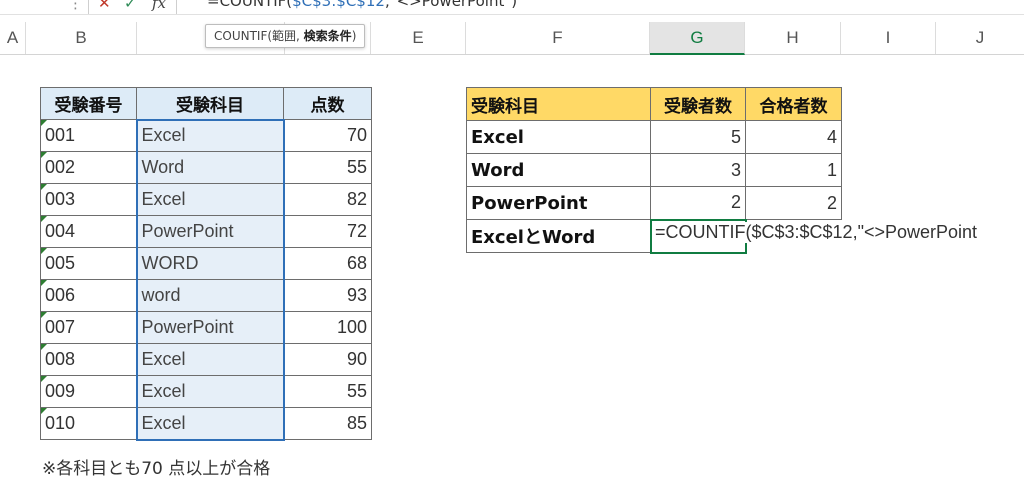 This screenshot has height=489, width=1024. I want to click on table-header-row: 受験番号 受験科目 点数, so click(206, 103).